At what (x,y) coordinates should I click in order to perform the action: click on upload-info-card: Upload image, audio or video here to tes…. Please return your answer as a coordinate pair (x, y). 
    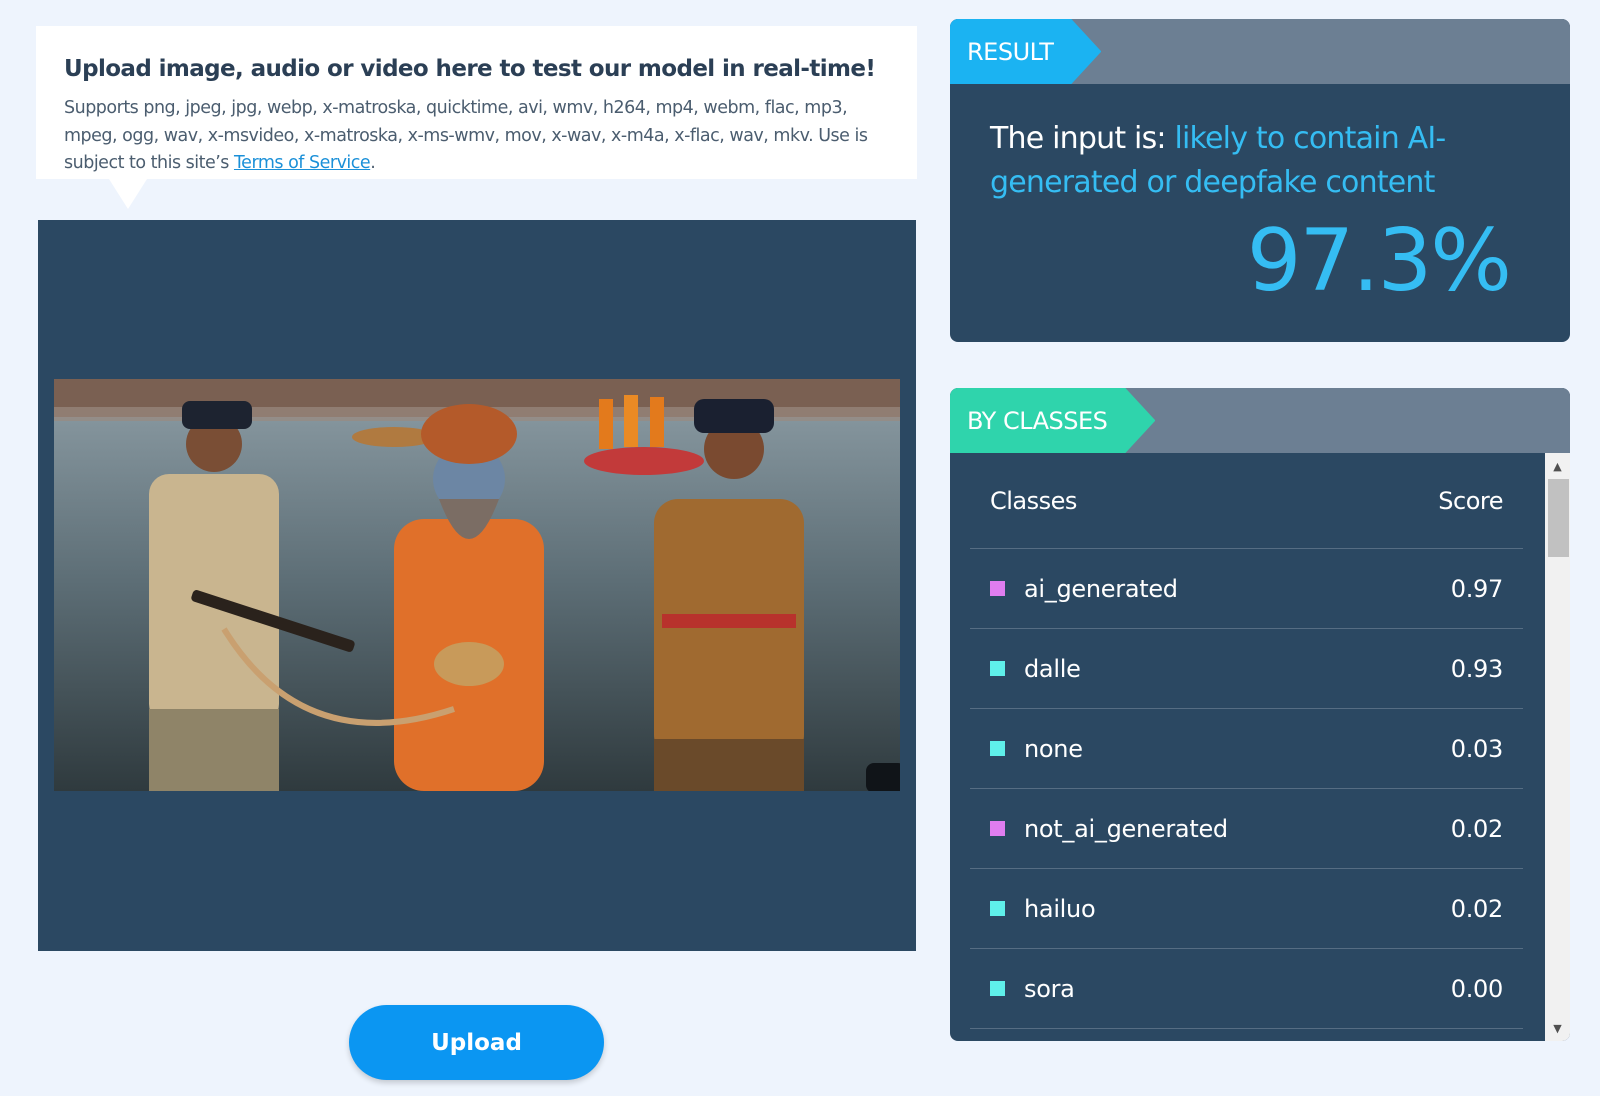
    Looking at the image, I should click on (476, 117).